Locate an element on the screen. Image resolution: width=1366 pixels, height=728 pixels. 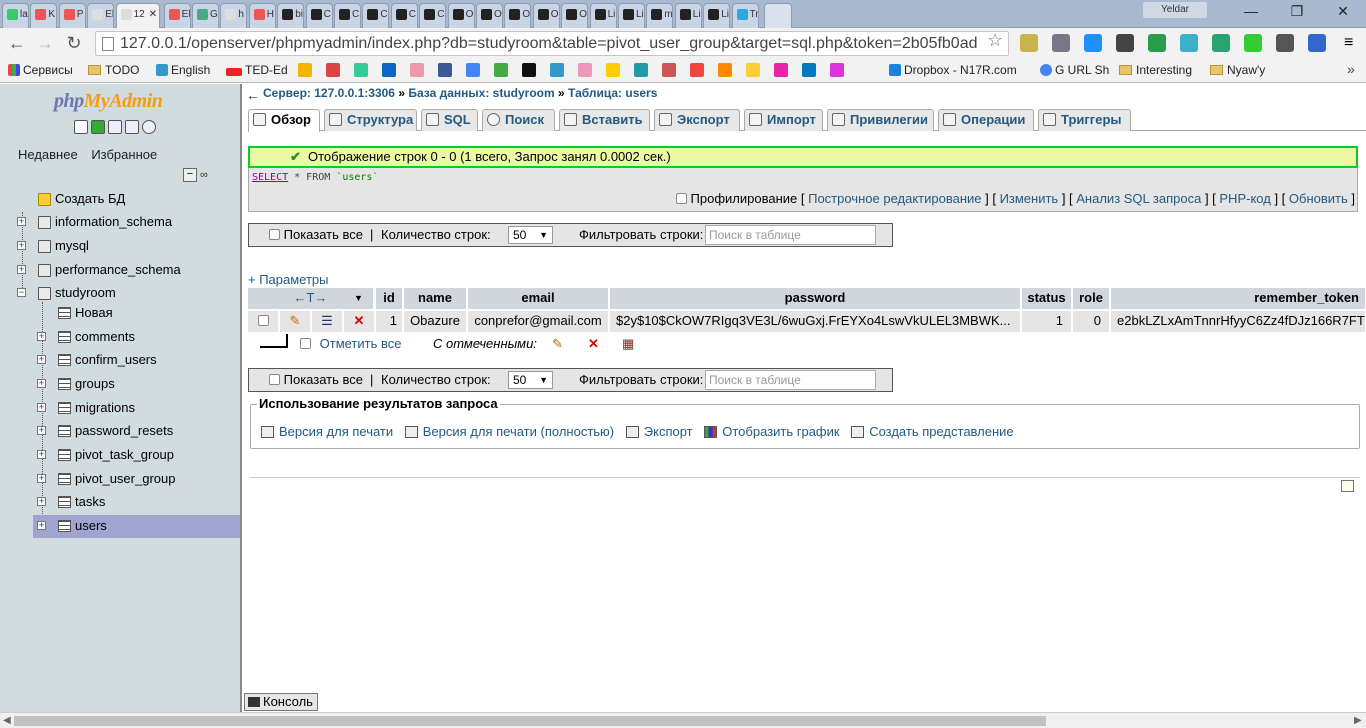
ext-print-icon is located at coordinates (1285, 43).